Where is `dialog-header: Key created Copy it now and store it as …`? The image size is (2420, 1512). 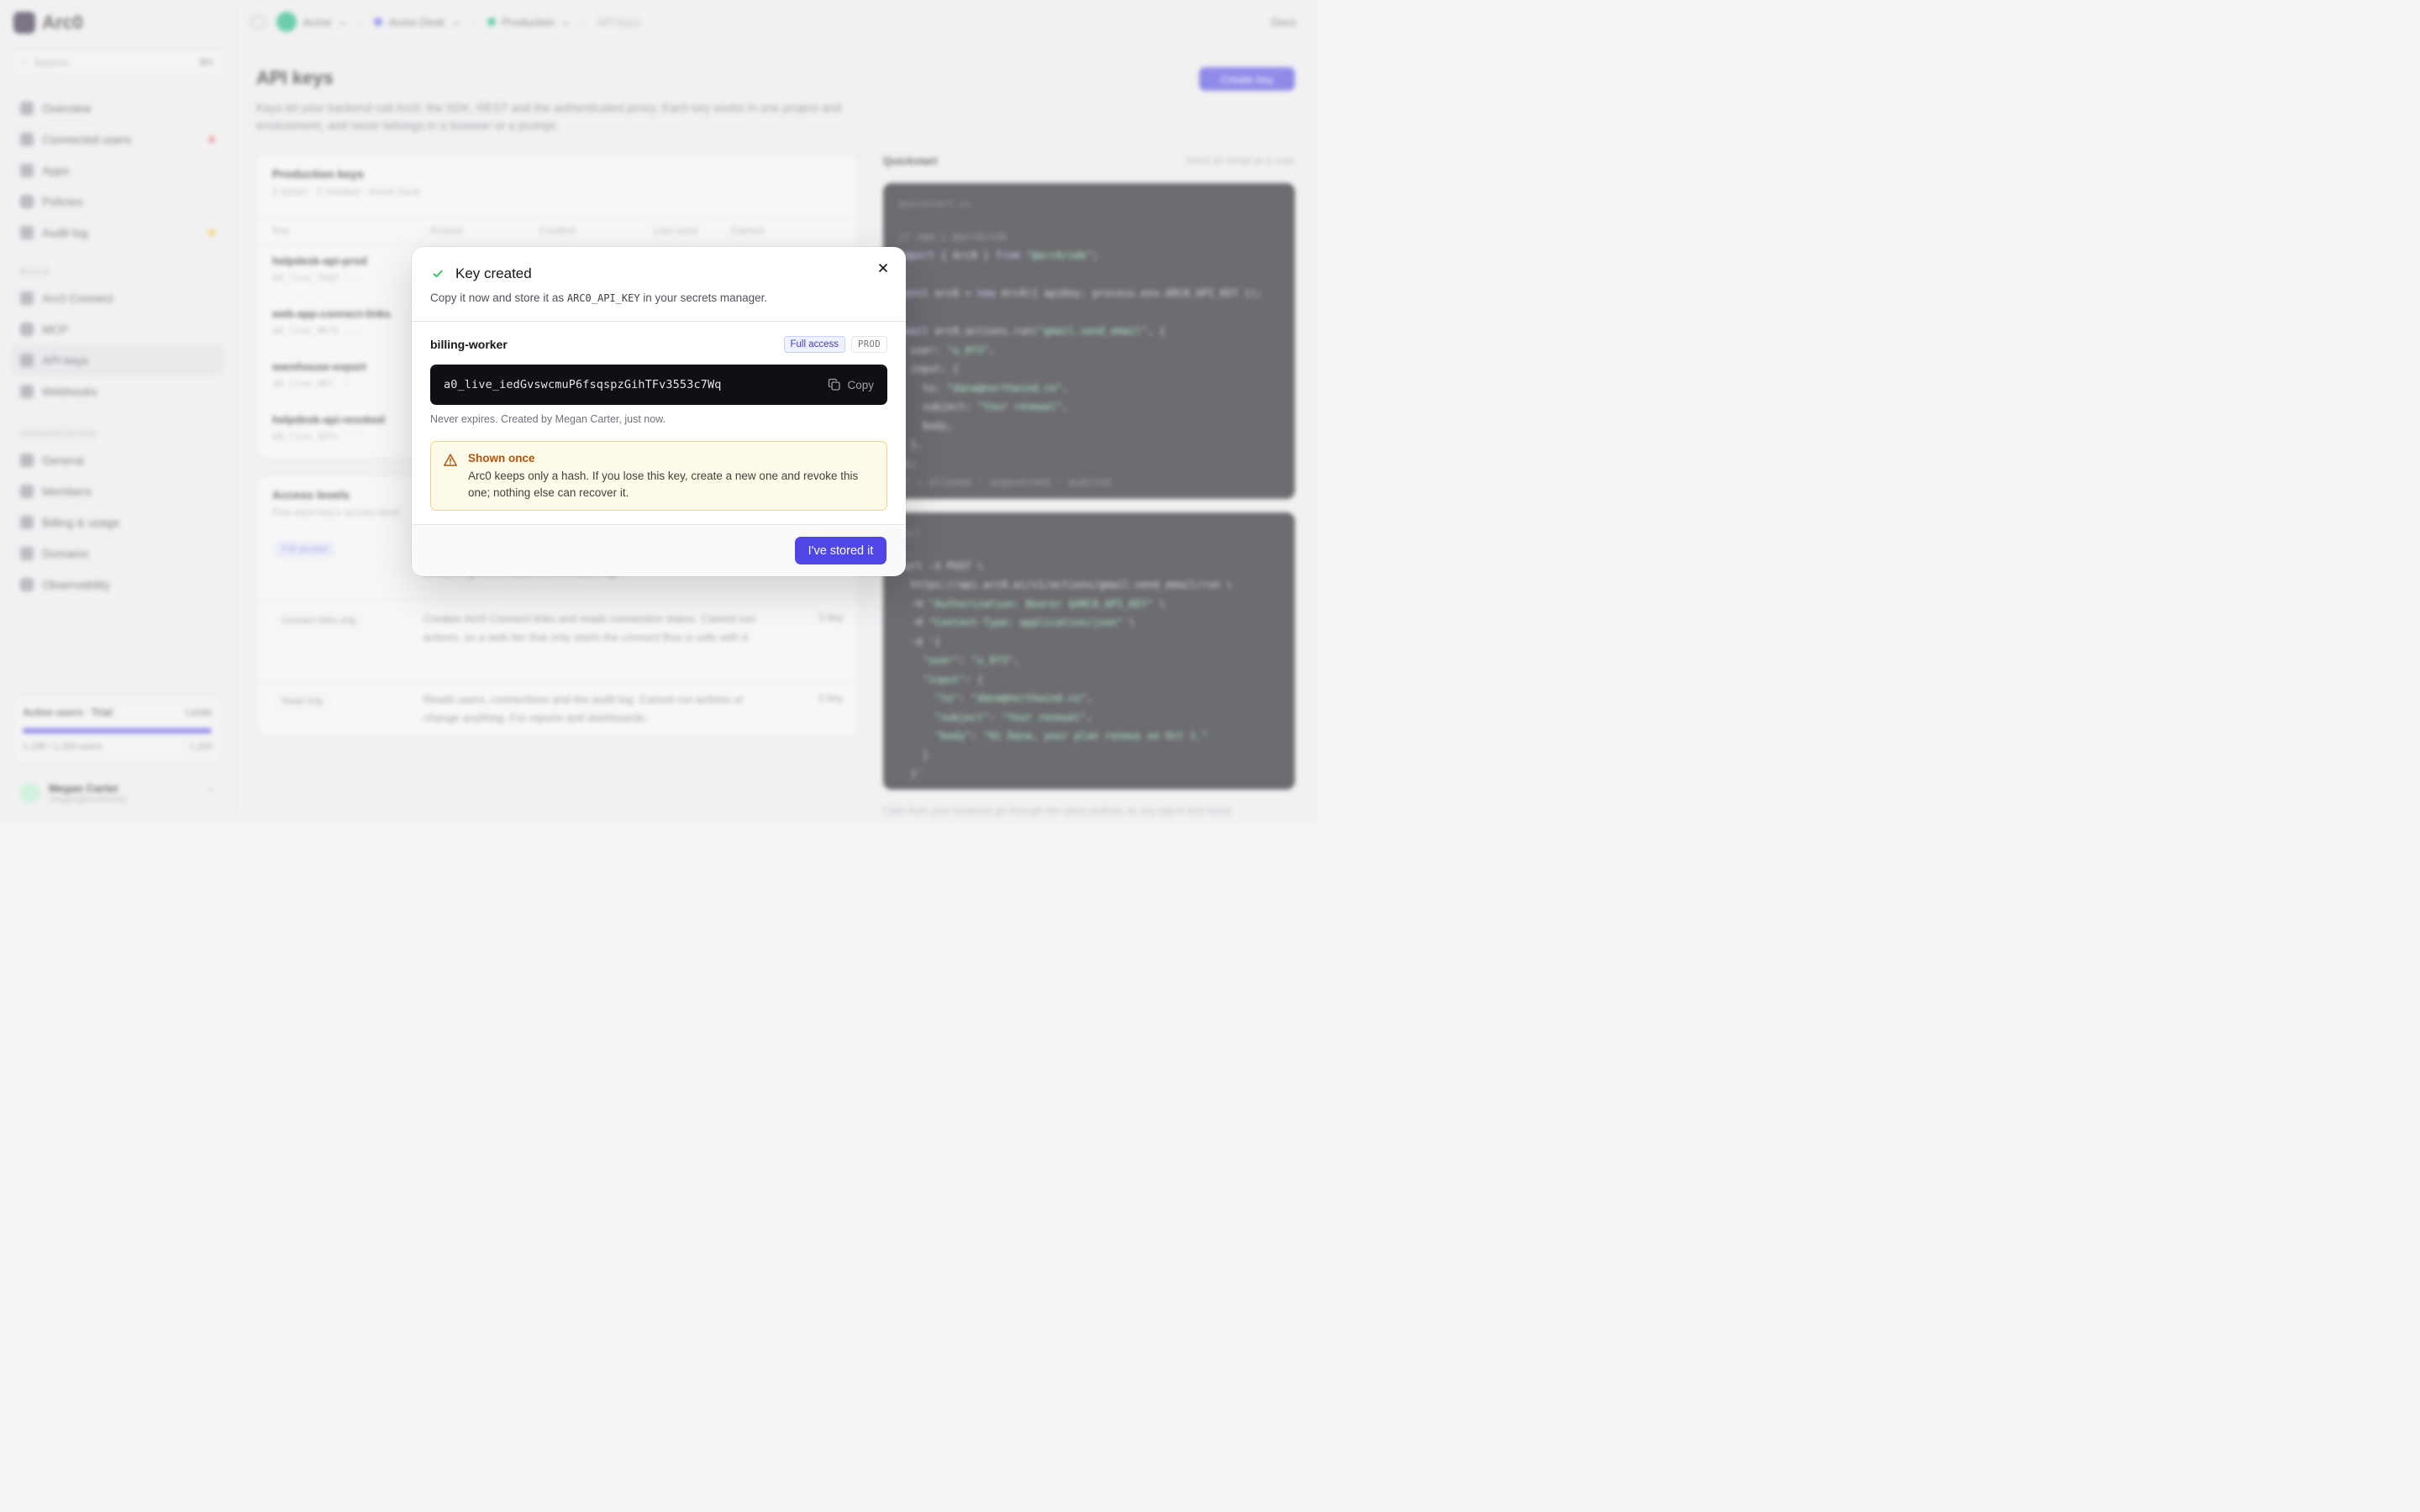
dialog-header: Key created Copy it now and store it as … is located at coordinates (659, 284).